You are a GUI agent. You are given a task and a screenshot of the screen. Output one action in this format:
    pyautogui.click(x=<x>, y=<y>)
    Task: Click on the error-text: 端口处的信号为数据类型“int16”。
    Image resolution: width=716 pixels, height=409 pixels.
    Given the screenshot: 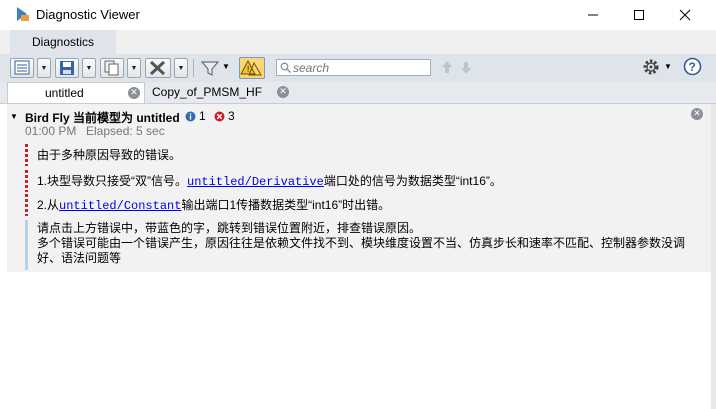 What is the action you would take?
    pyautogui.click(x=412, y=181)
    